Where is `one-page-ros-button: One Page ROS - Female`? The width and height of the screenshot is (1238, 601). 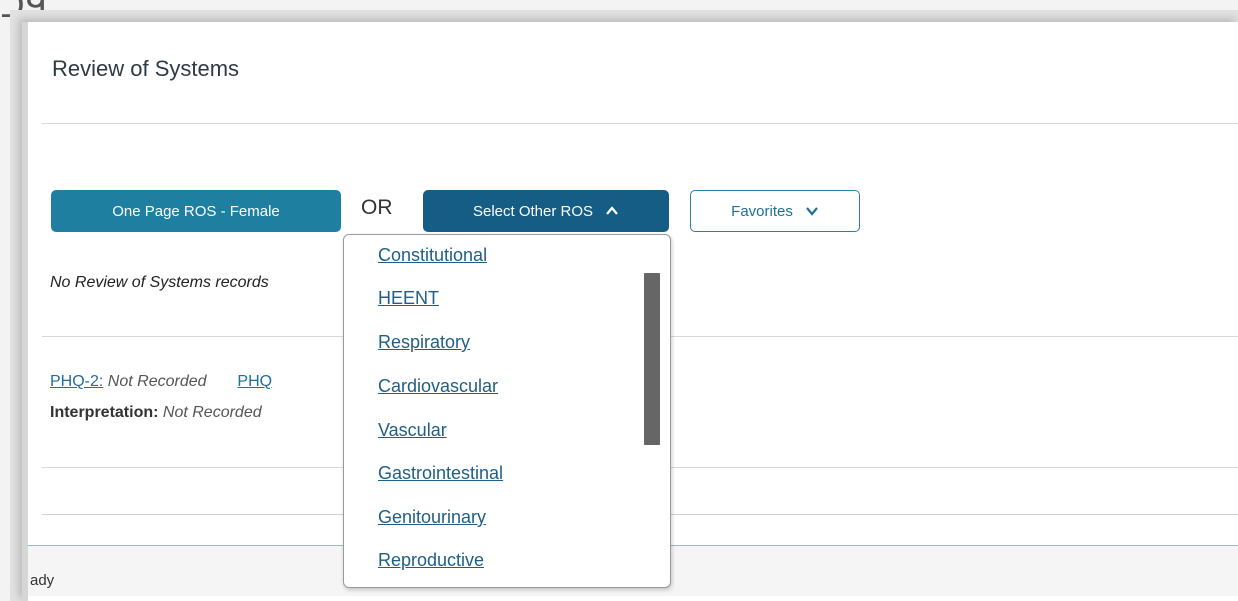
one-page-ros-button: One Page ROS - Female is located at coordinates (196, 211).